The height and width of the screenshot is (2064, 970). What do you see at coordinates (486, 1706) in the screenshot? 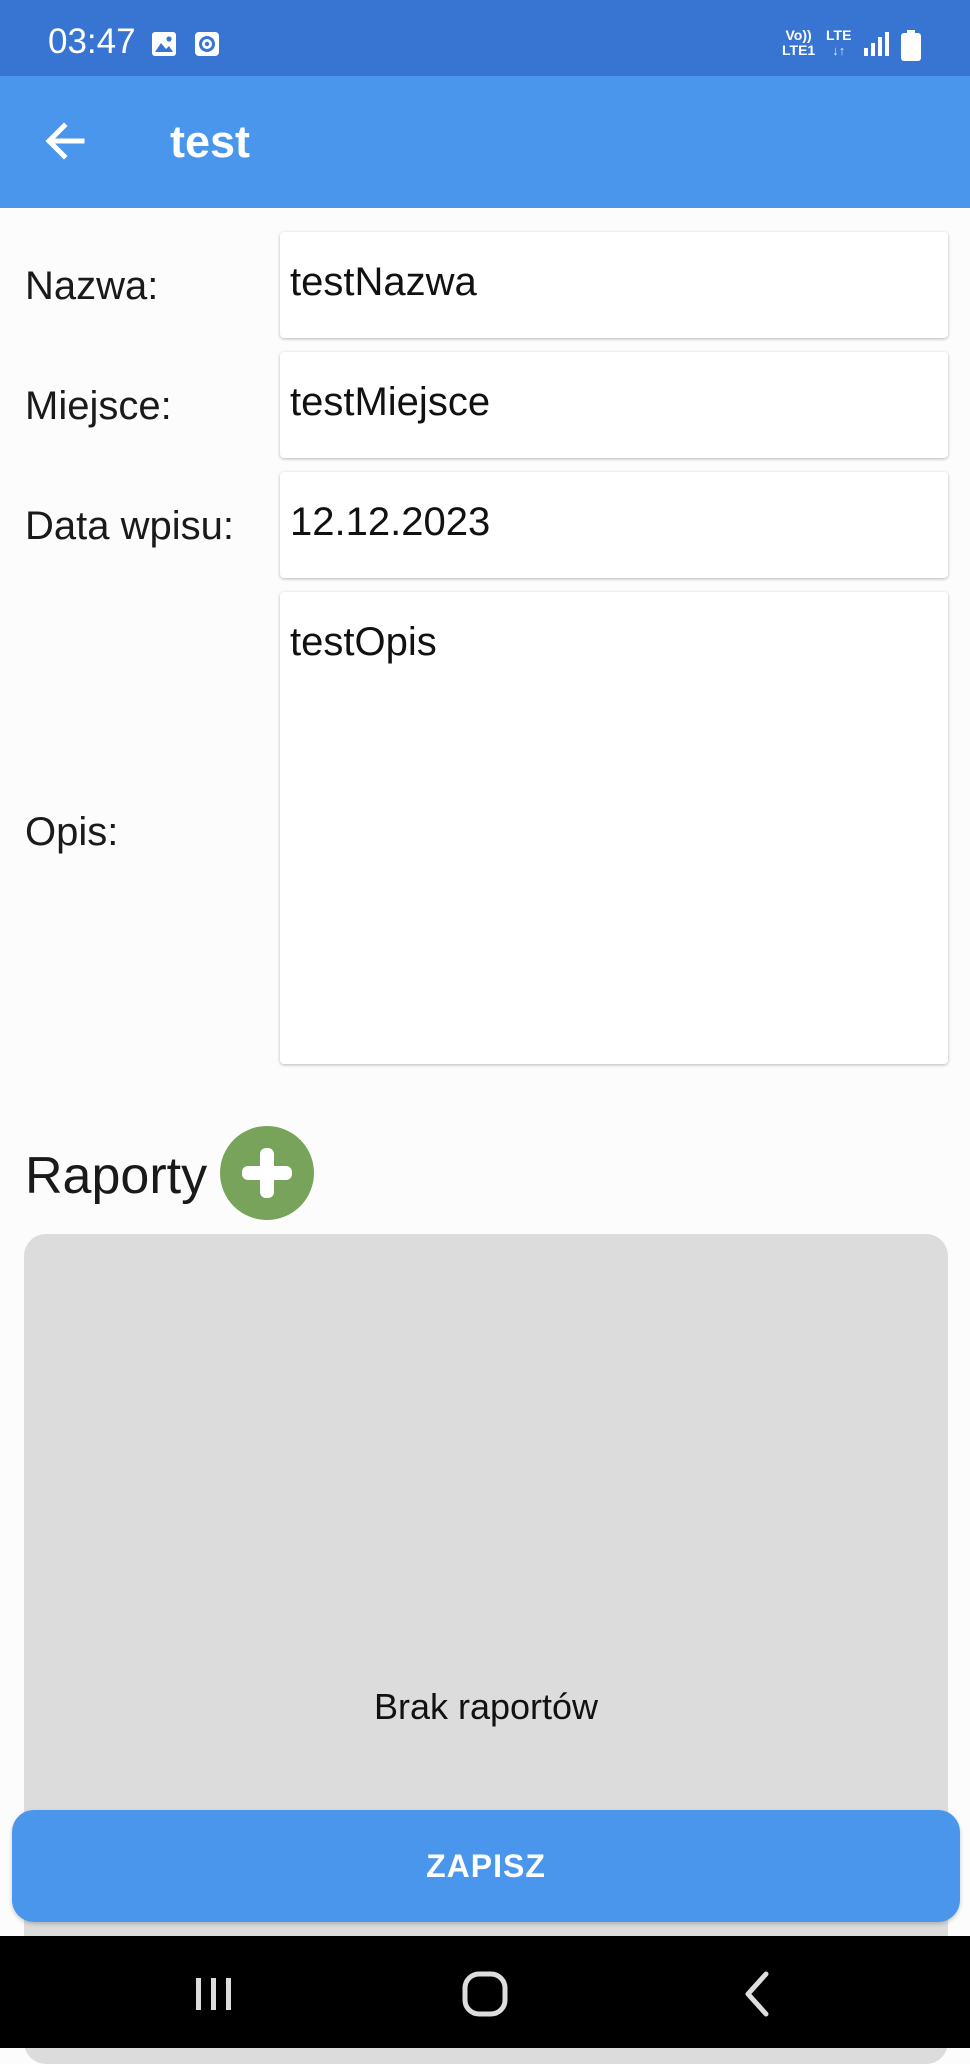
I see `empty-state-text: Brak raportów` at bounding box center [486, 1706].